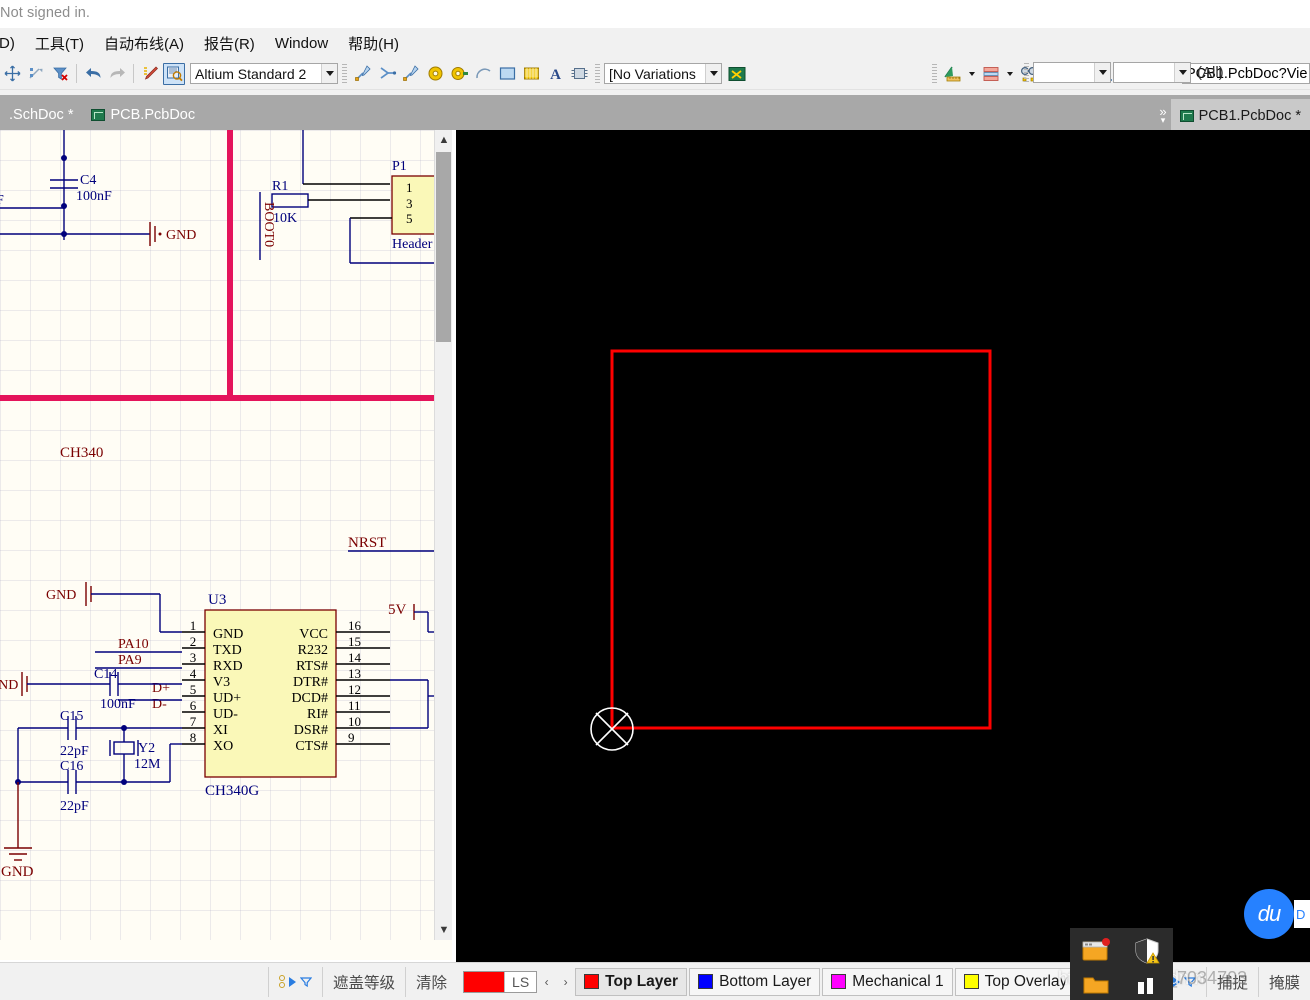 This screenshot has height=1000, width=1310. What do you see at coordinates (483, 74) in the screenshot?
I see `place-arc-center-icon` at bounding box center [483, 74].